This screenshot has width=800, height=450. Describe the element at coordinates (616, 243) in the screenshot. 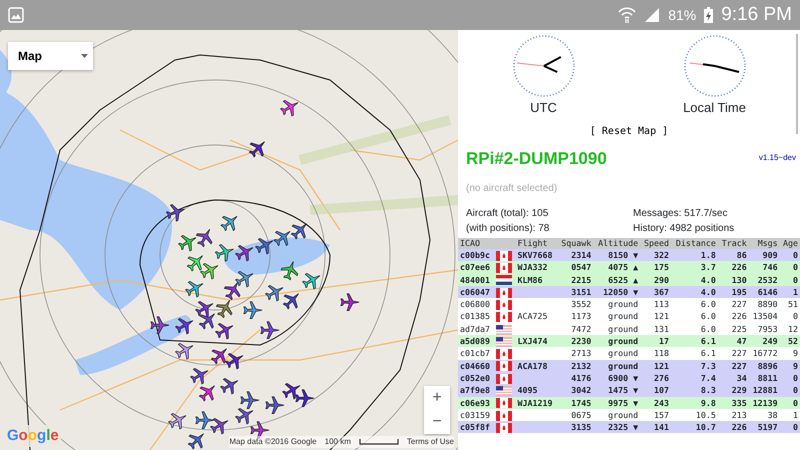

I see `column-header: Altitude` at that location.